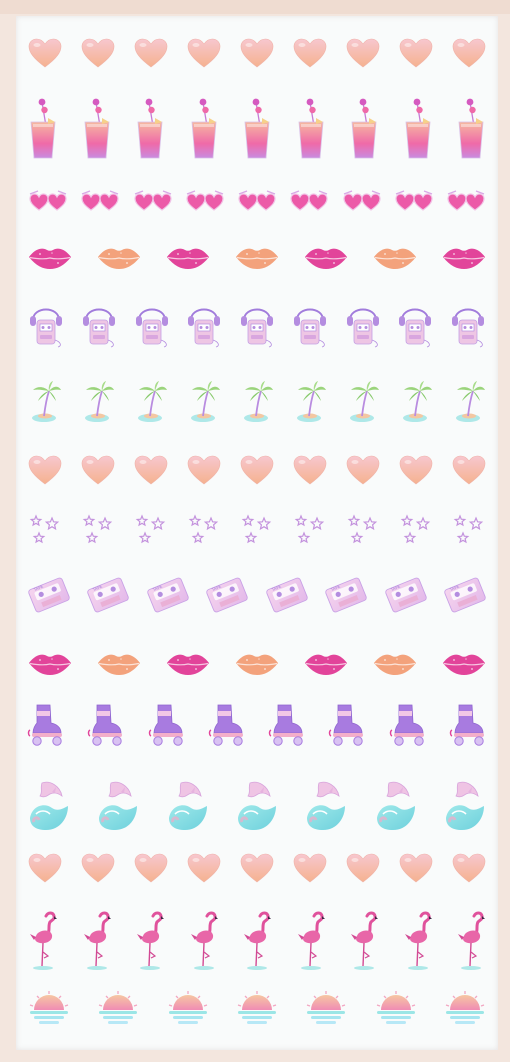 Image resolution: width=510 pixels, height=1062 pixels. Describe the element at coordinates (255, 7) in the screenshot. I see `frame-top-edge` at that location.